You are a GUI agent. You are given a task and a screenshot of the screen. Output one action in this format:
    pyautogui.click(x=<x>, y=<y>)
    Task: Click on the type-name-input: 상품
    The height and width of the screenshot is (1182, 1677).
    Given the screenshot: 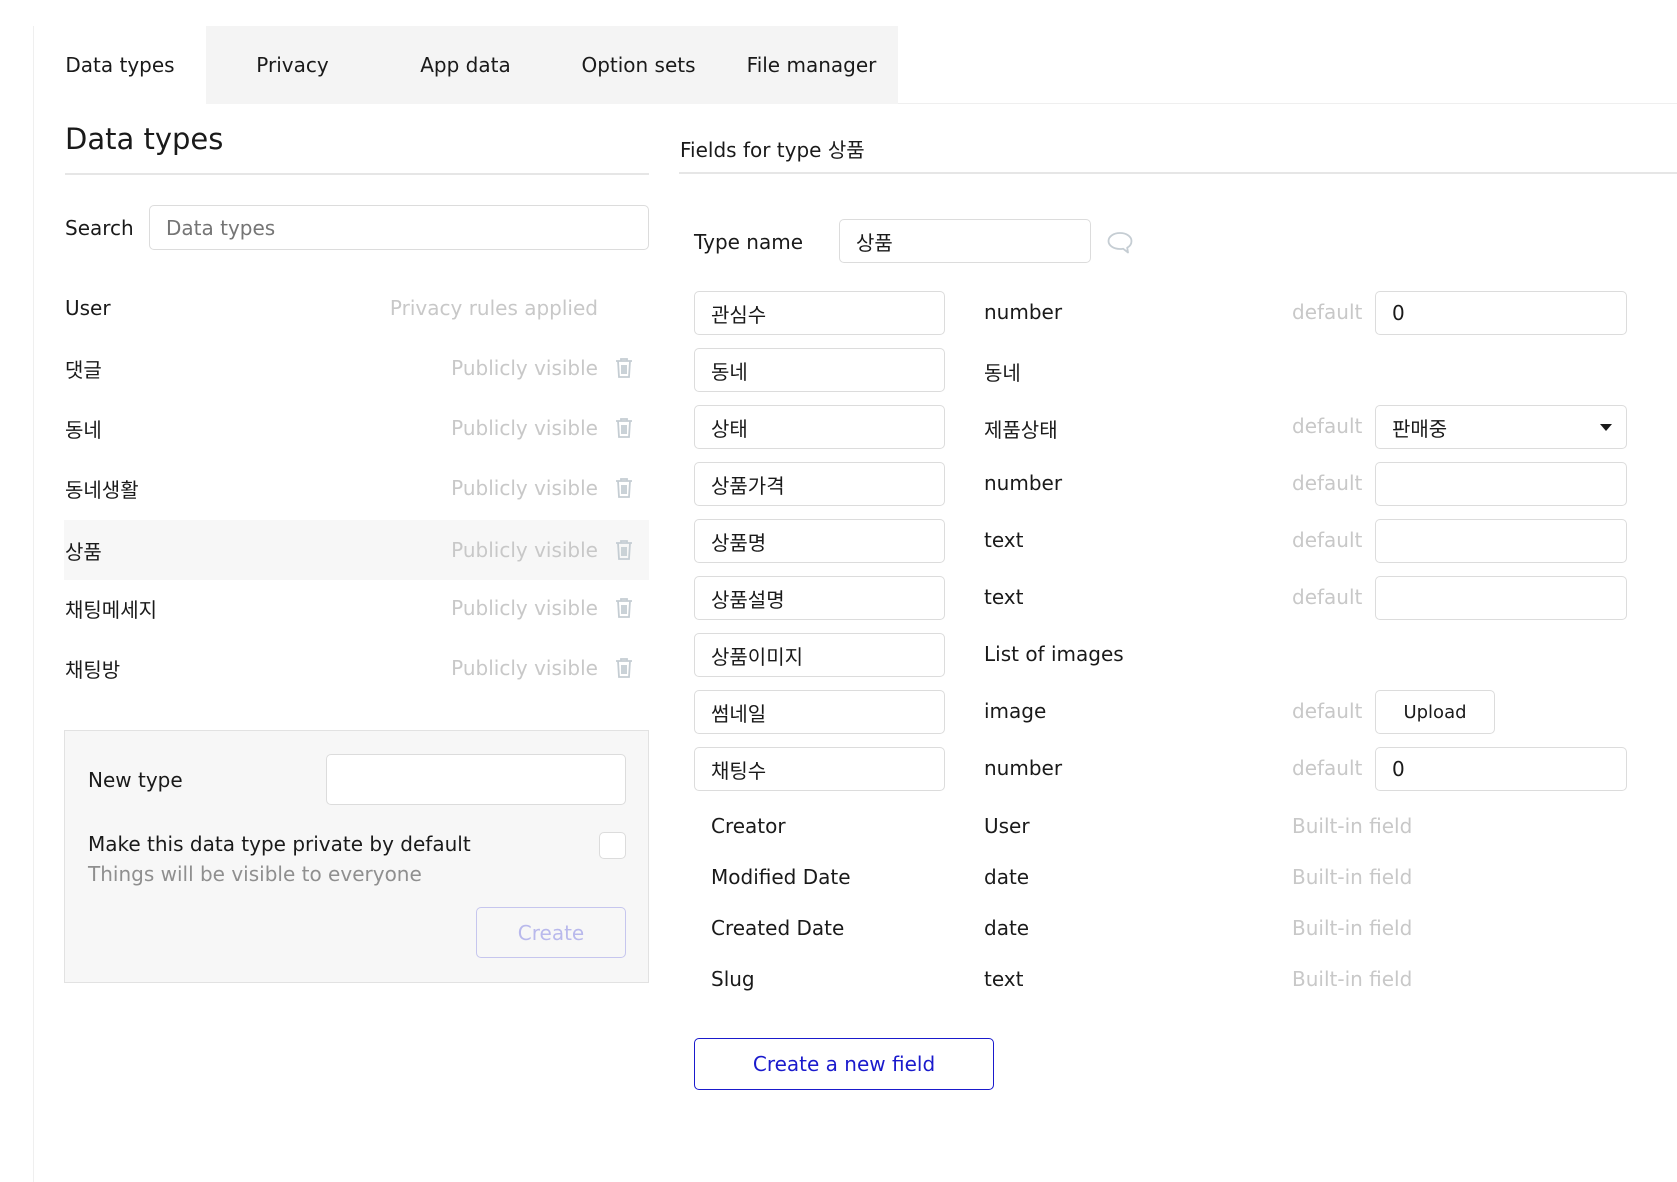 What is the action you would take?
    pyautogui.click(x=965, y=241)
    